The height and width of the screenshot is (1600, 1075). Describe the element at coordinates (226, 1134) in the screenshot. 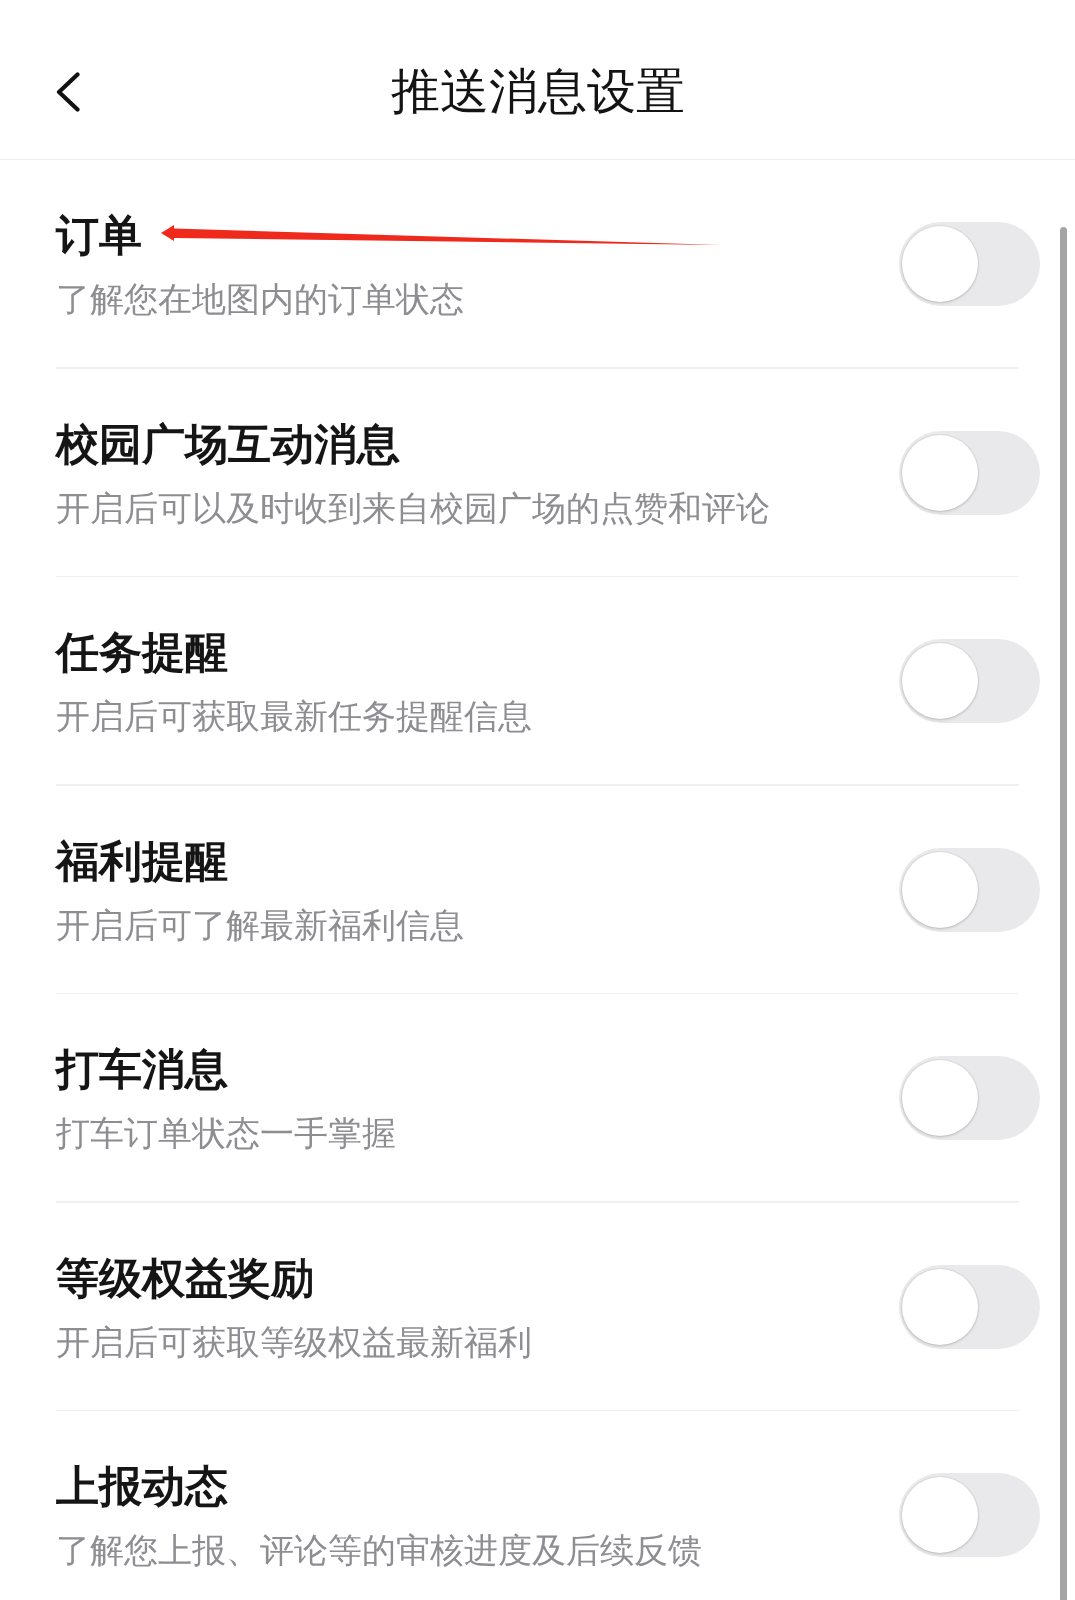

I see `setting-description: 打车订单状态一手掌握` at that location.